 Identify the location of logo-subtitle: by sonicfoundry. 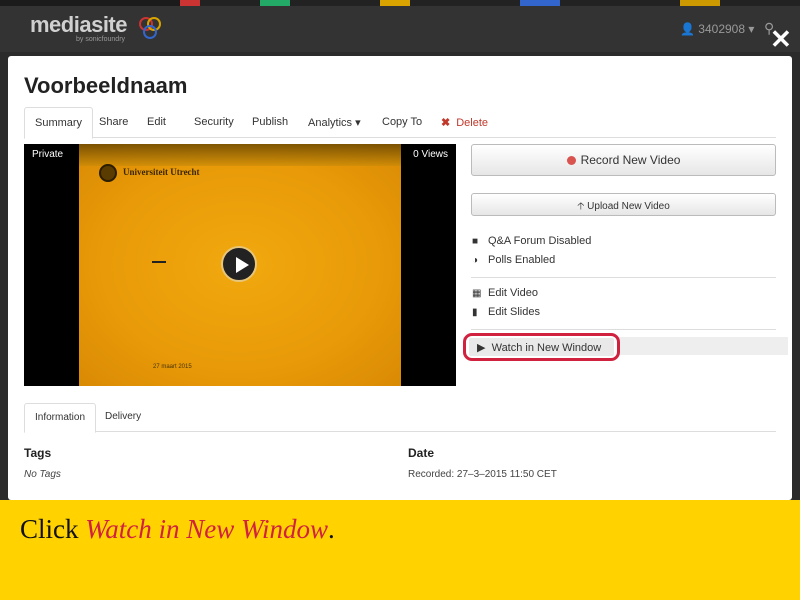
(101, 39).